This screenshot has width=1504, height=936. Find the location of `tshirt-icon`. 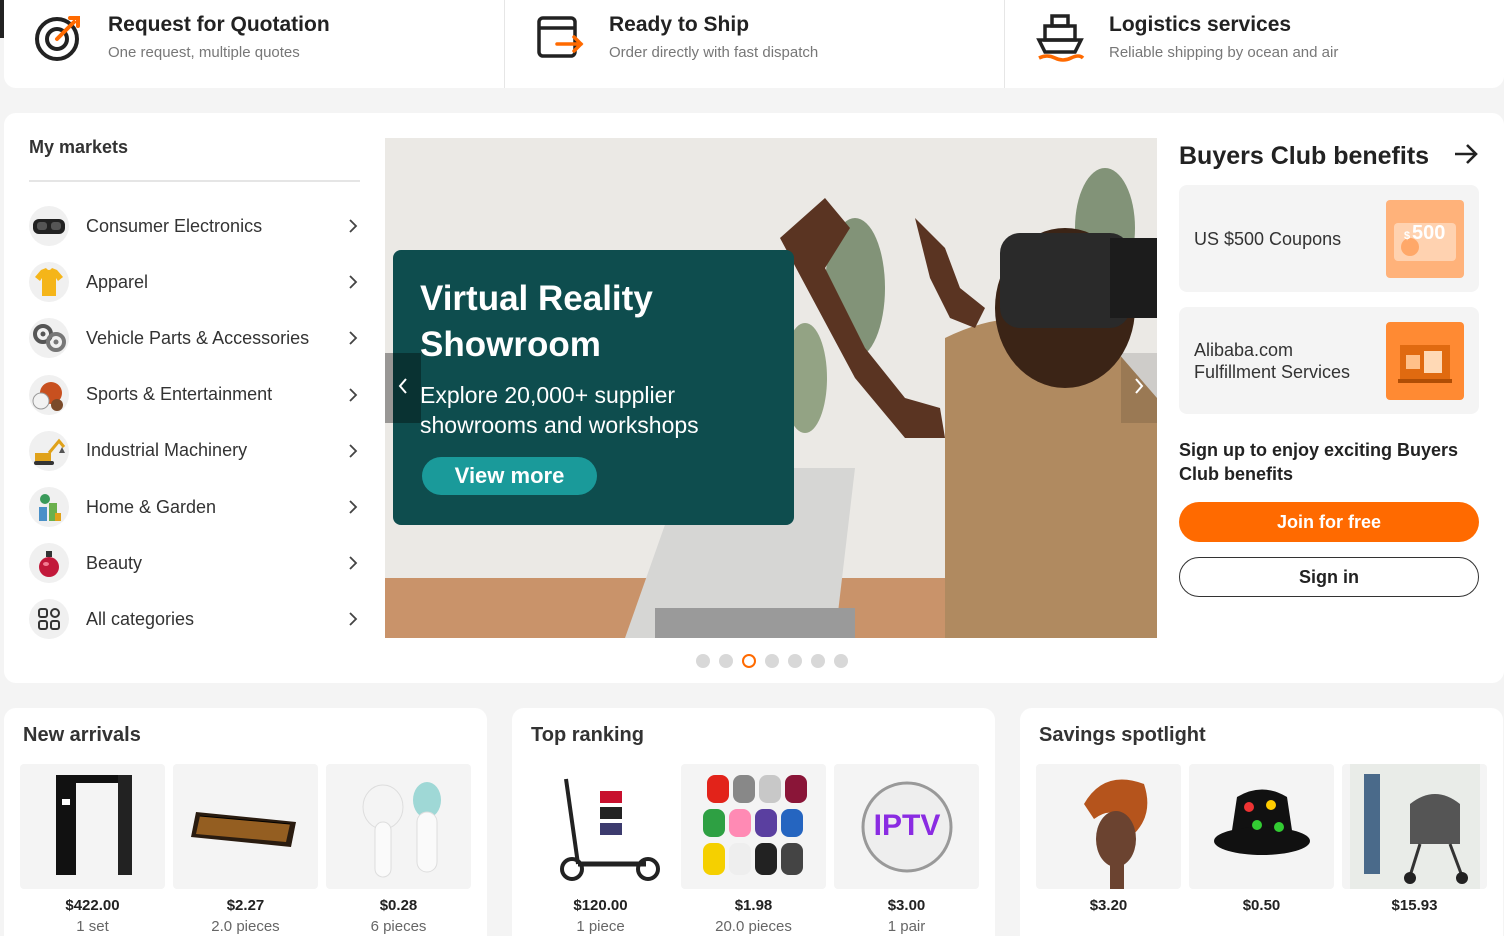

tshirt-icon is located at coordinates (49, 282).